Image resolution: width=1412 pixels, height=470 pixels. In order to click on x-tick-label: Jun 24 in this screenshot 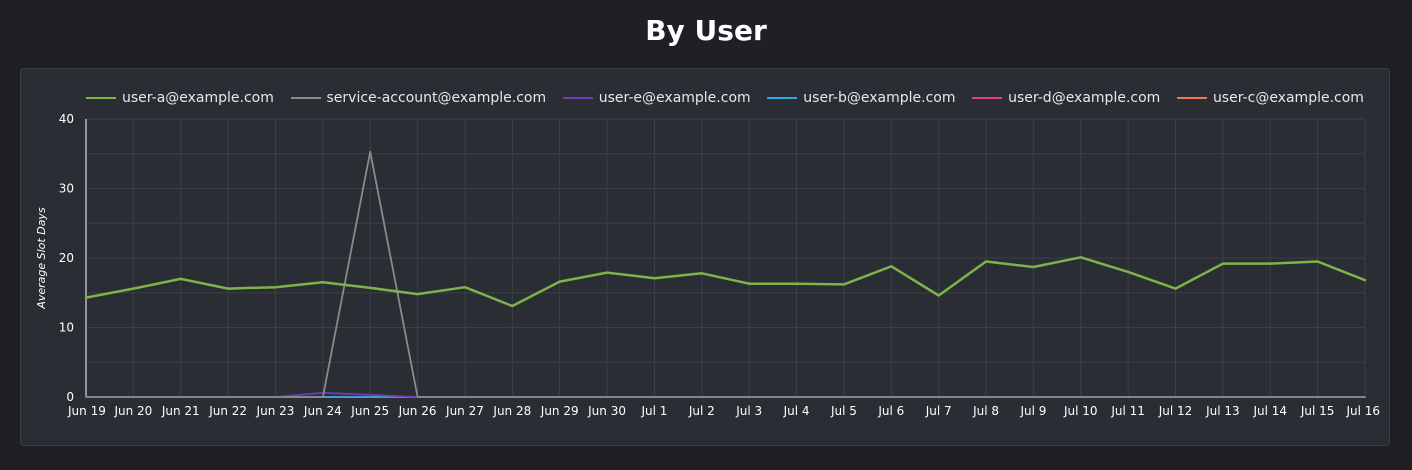, I will do `click(322, 411)`.